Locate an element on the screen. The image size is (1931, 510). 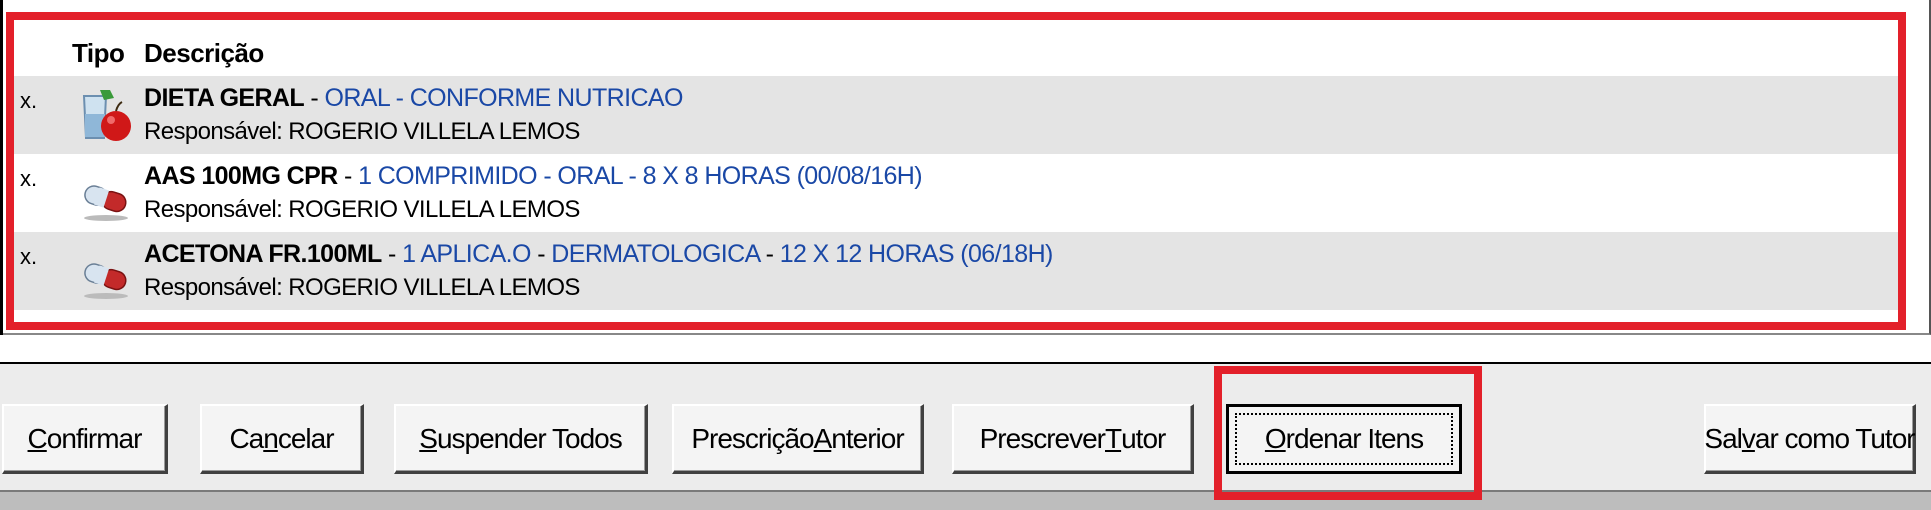
item-name: AAS 100MG CPR is located at coordinates (241, 176).